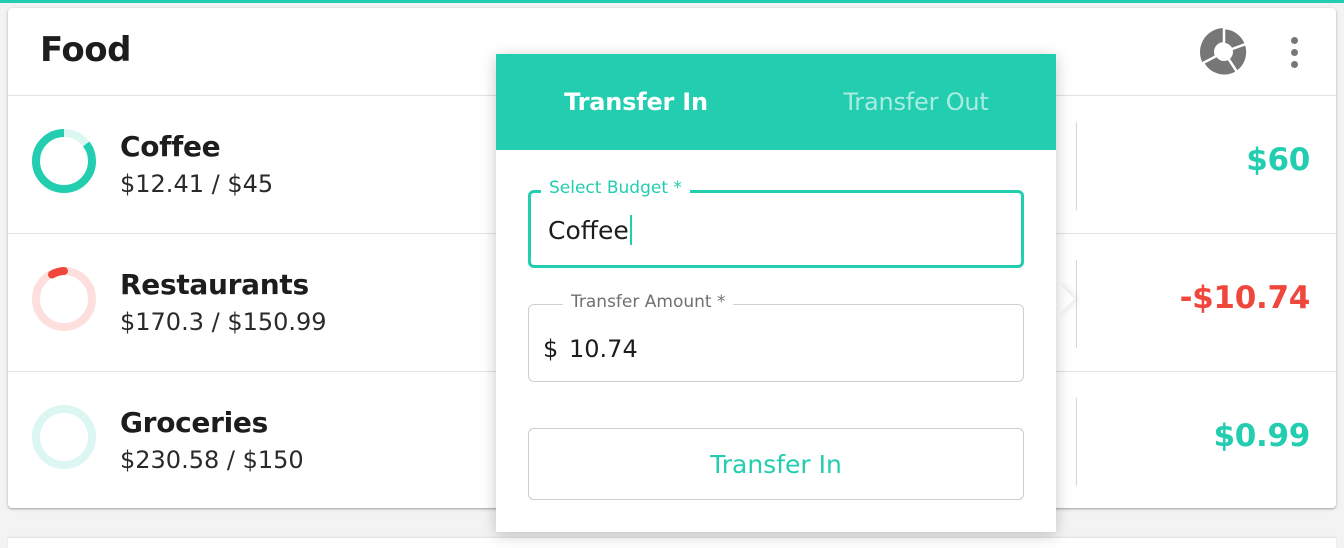 The width and height of the screenshot is (1344, 548). I want to click on pie-chart-button, so click(1224, 52).